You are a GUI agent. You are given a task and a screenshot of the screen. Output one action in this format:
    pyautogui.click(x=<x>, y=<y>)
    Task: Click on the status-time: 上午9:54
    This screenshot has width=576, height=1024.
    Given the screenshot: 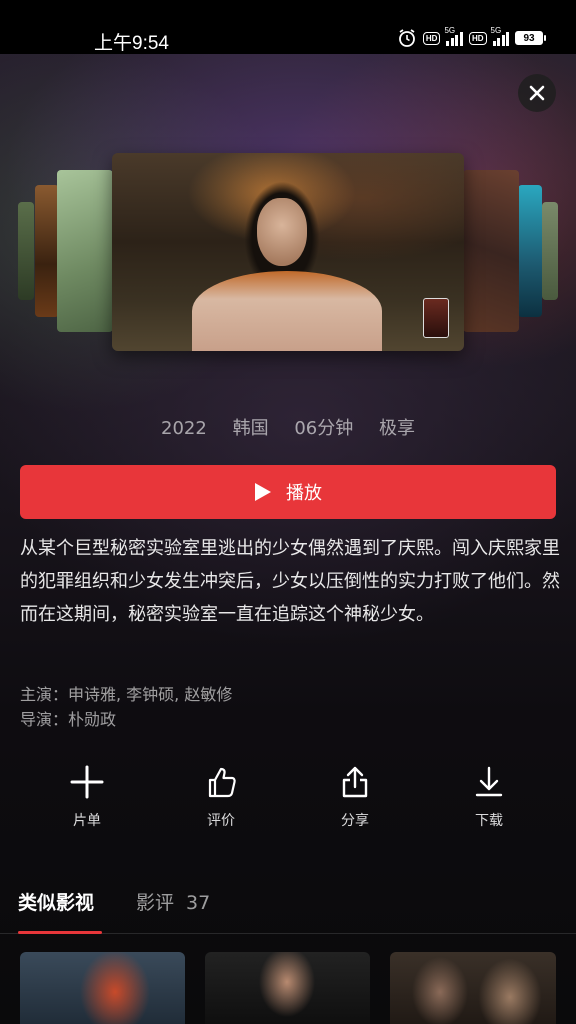 What is the action you would take?
    pyautogui.click(x=131, y=43)
    